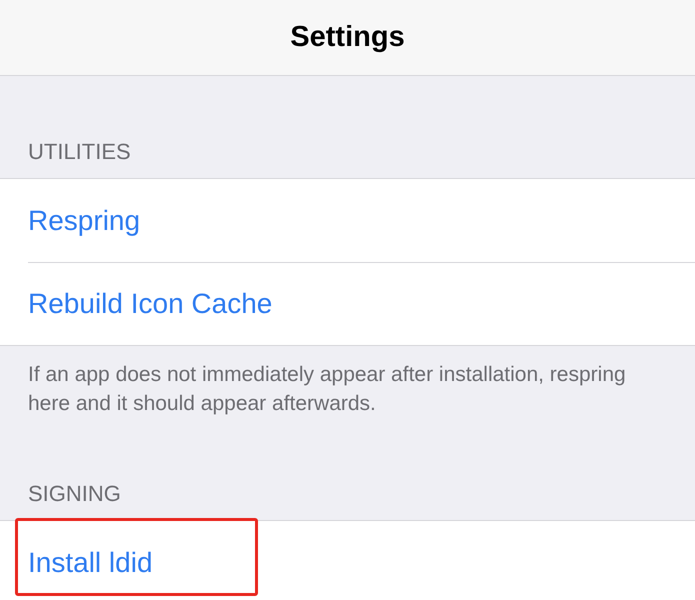 This screenshot has width=695, height=600. I want to click on section-header: SIGNING, so click(74, 494).